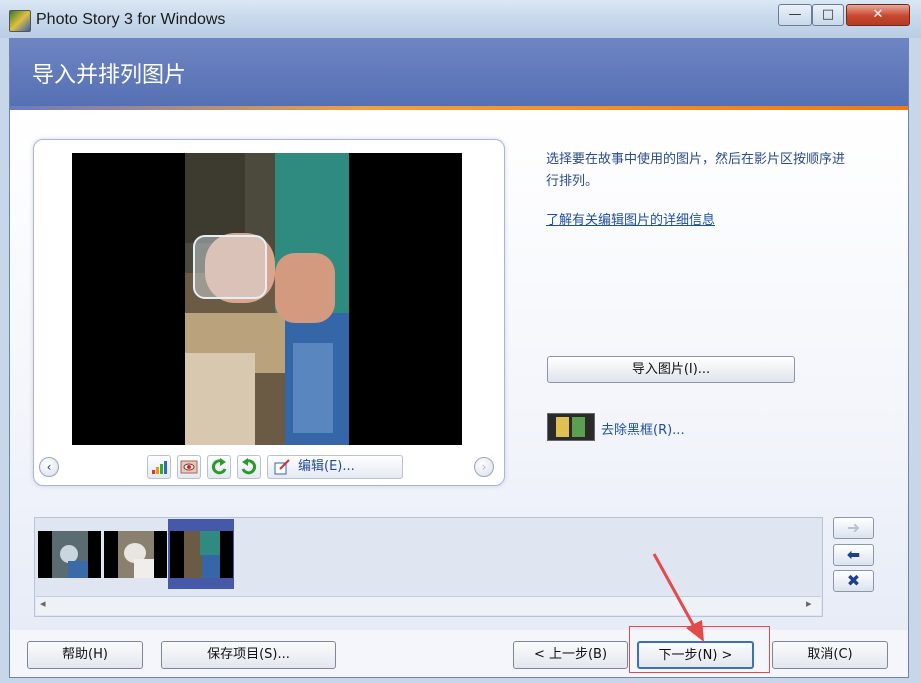 Image resolution: width=921 pixels, height=683 pixels. I want to click on previous-photo-button: ‹, so click(49, 467).